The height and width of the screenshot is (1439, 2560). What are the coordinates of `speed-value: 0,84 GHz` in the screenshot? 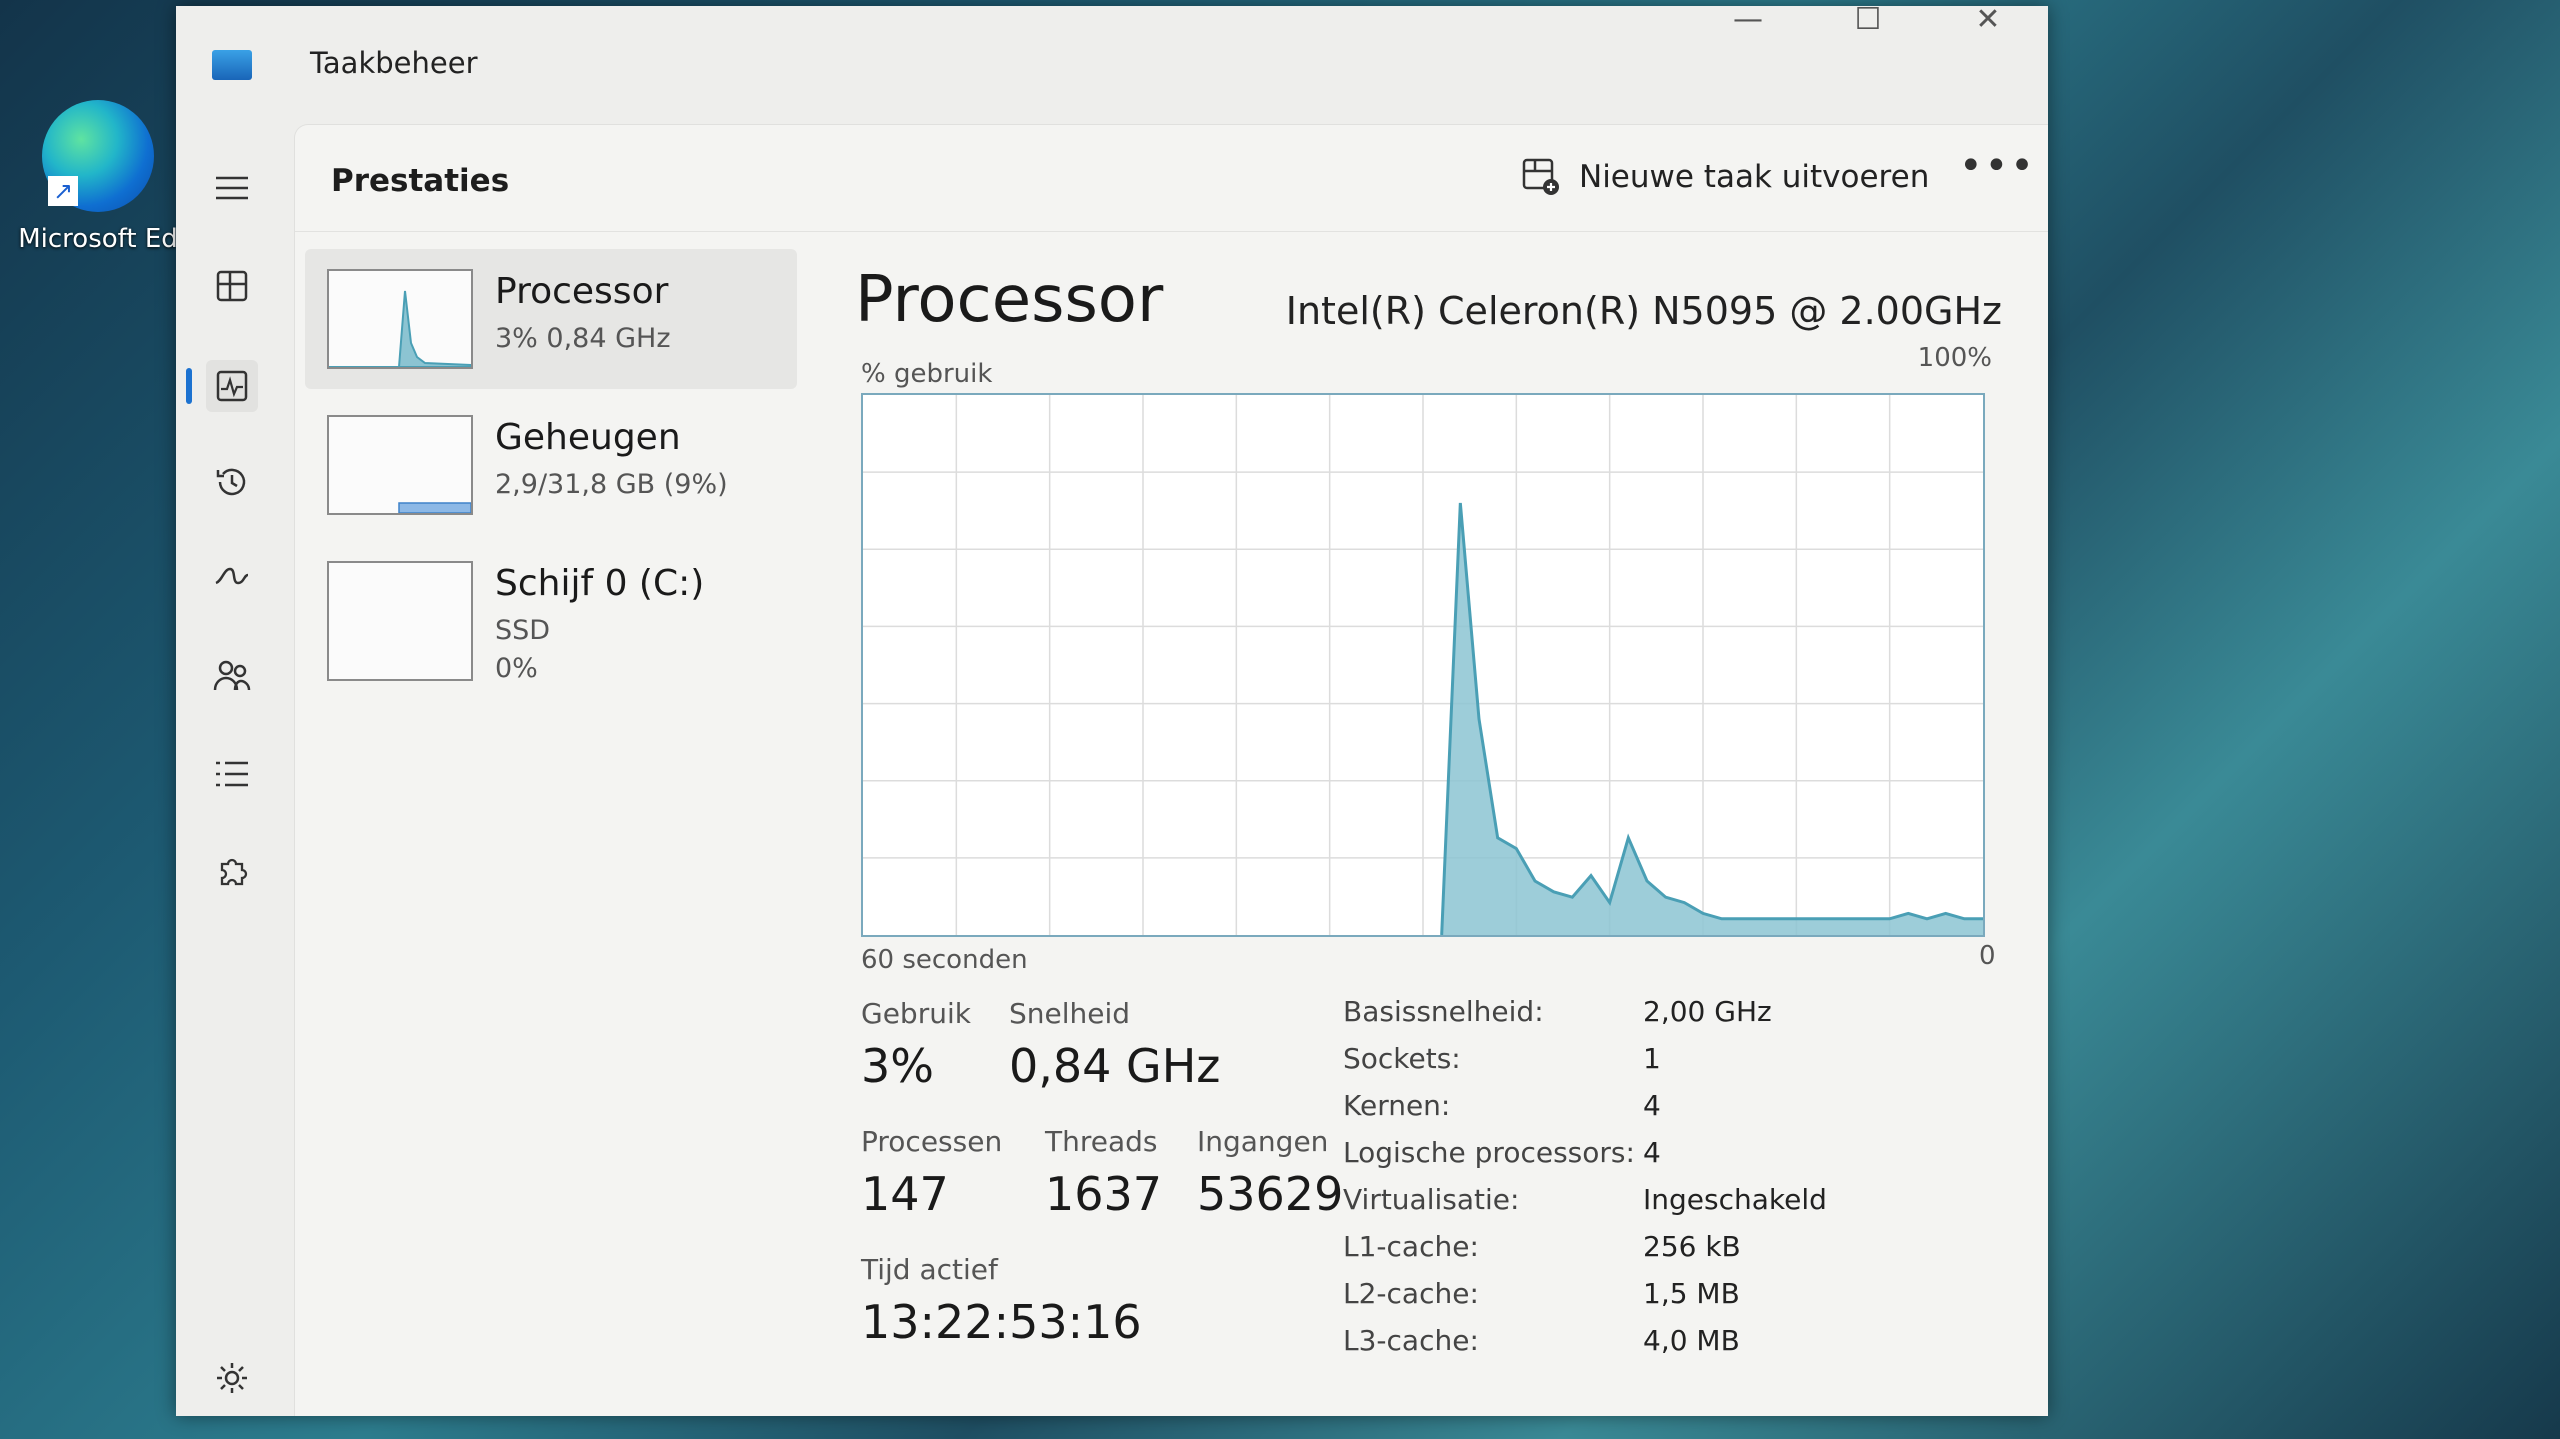 It's located at (1115, 1066).